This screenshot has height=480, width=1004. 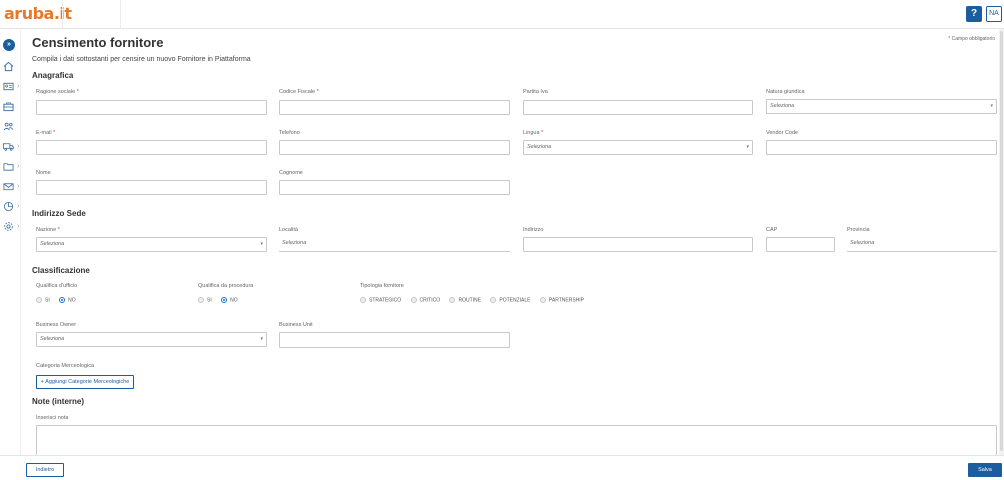 I want to click on qualifica-procedura-label: Qualifica da procedura, so click(x=226, y=286).